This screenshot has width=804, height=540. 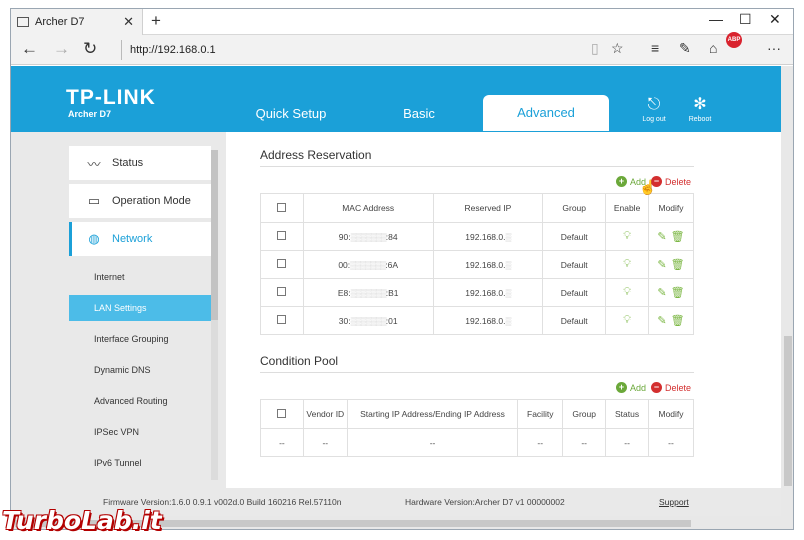 What do you see at coordinates (654, 104) in the screenshot?
I see `logout-icon: ⎋` at bounding box center [654, 104].